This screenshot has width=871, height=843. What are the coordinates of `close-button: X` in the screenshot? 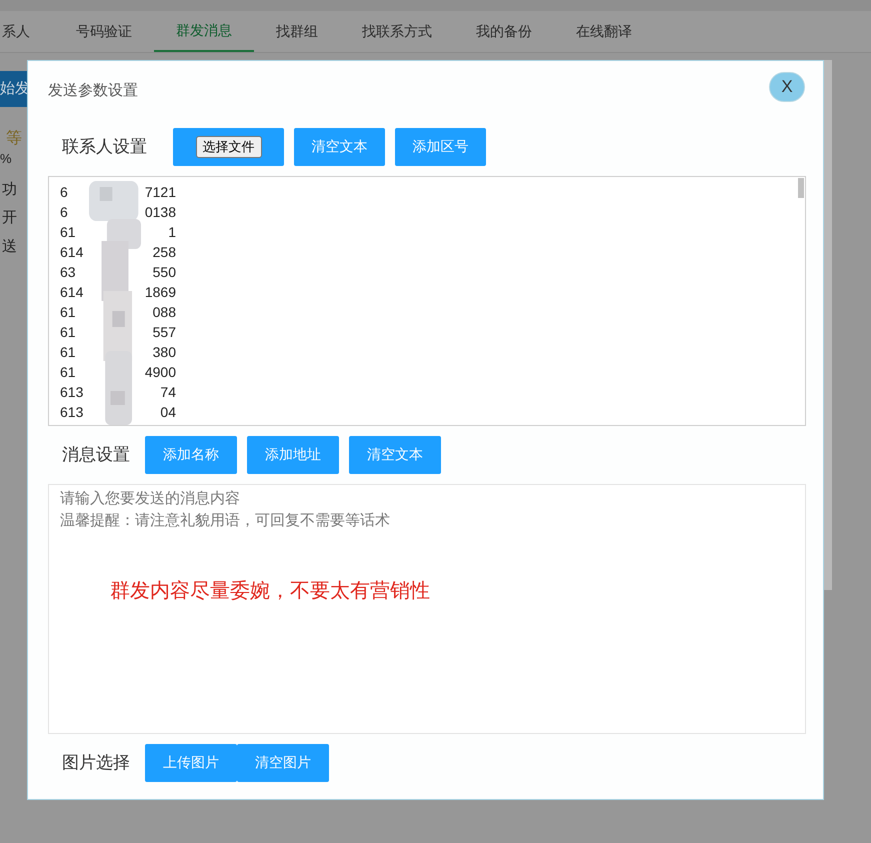 It's located at (787, 87).